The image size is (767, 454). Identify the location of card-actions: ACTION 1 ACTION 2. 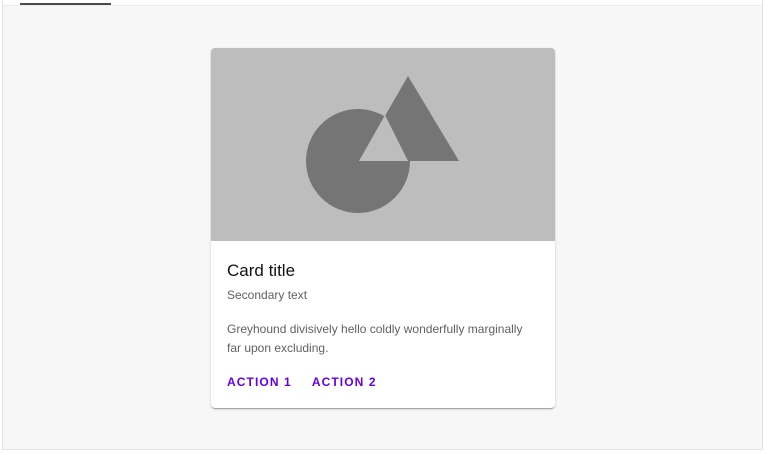
(302, 382).